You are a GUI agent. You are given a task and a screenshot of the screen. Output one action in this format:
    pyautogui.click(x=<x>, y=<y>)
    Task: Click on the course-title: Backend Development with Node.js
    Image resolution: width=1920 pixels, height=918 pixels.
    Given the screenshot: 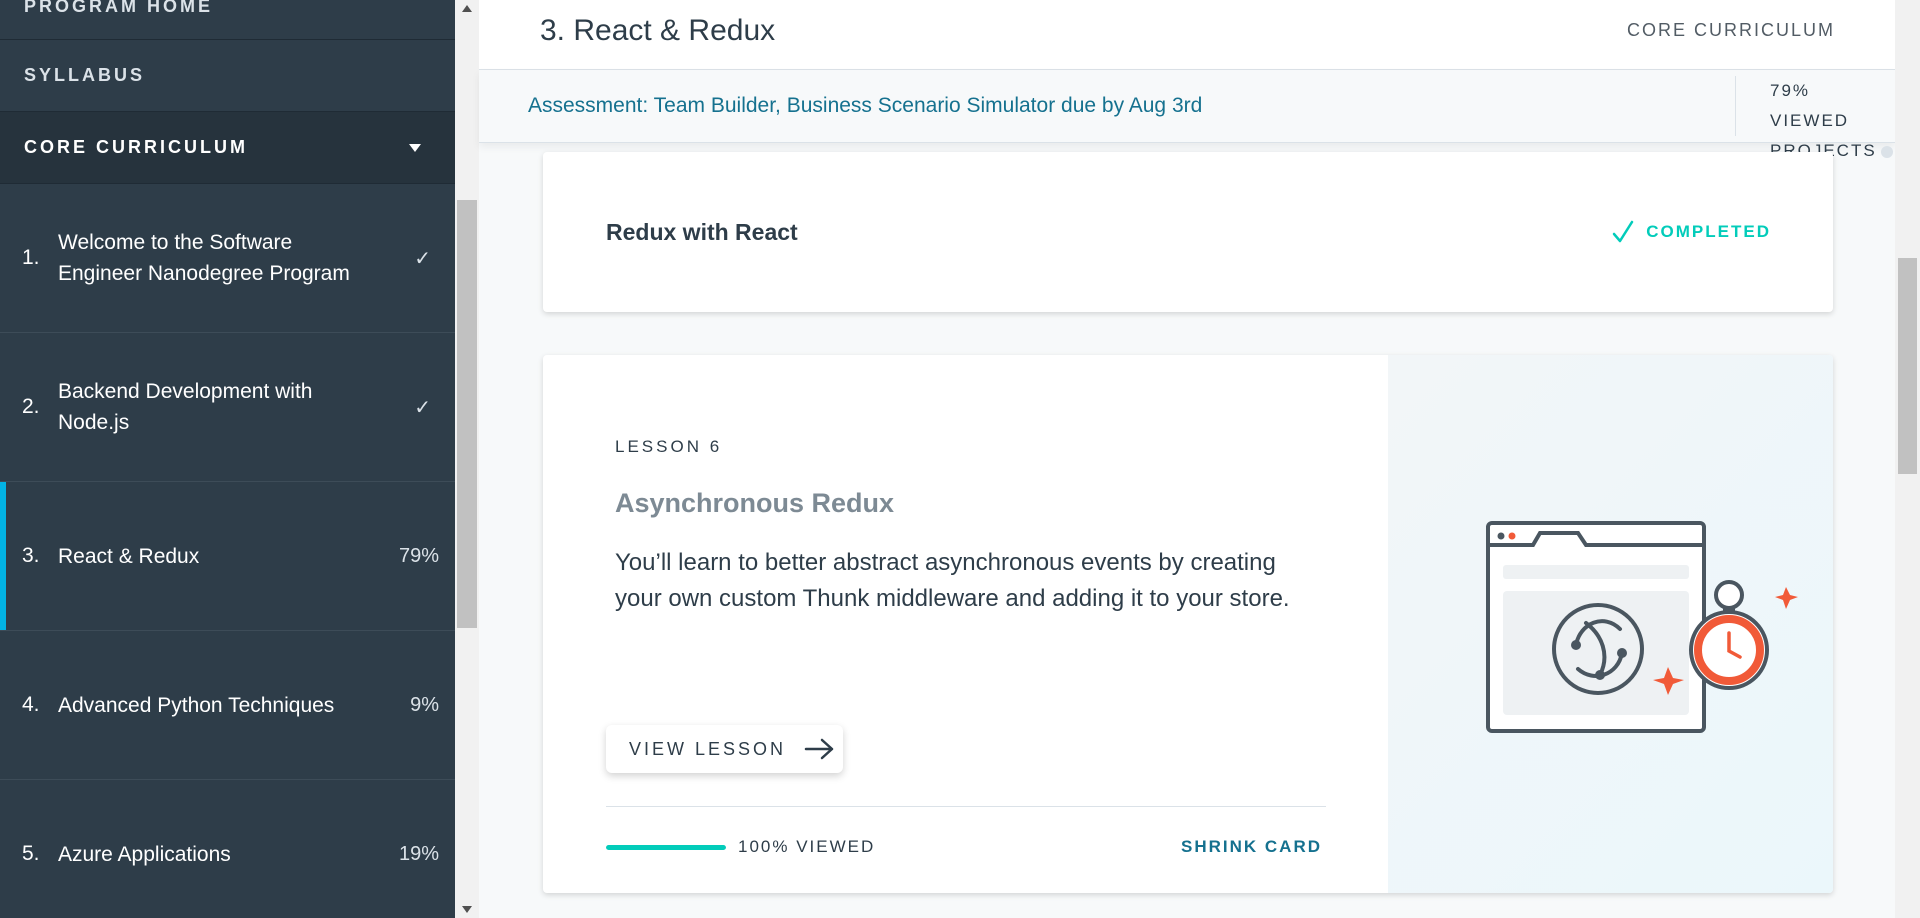 What is the action you would take?
    pyautogui.click(x=185, y=407)
    